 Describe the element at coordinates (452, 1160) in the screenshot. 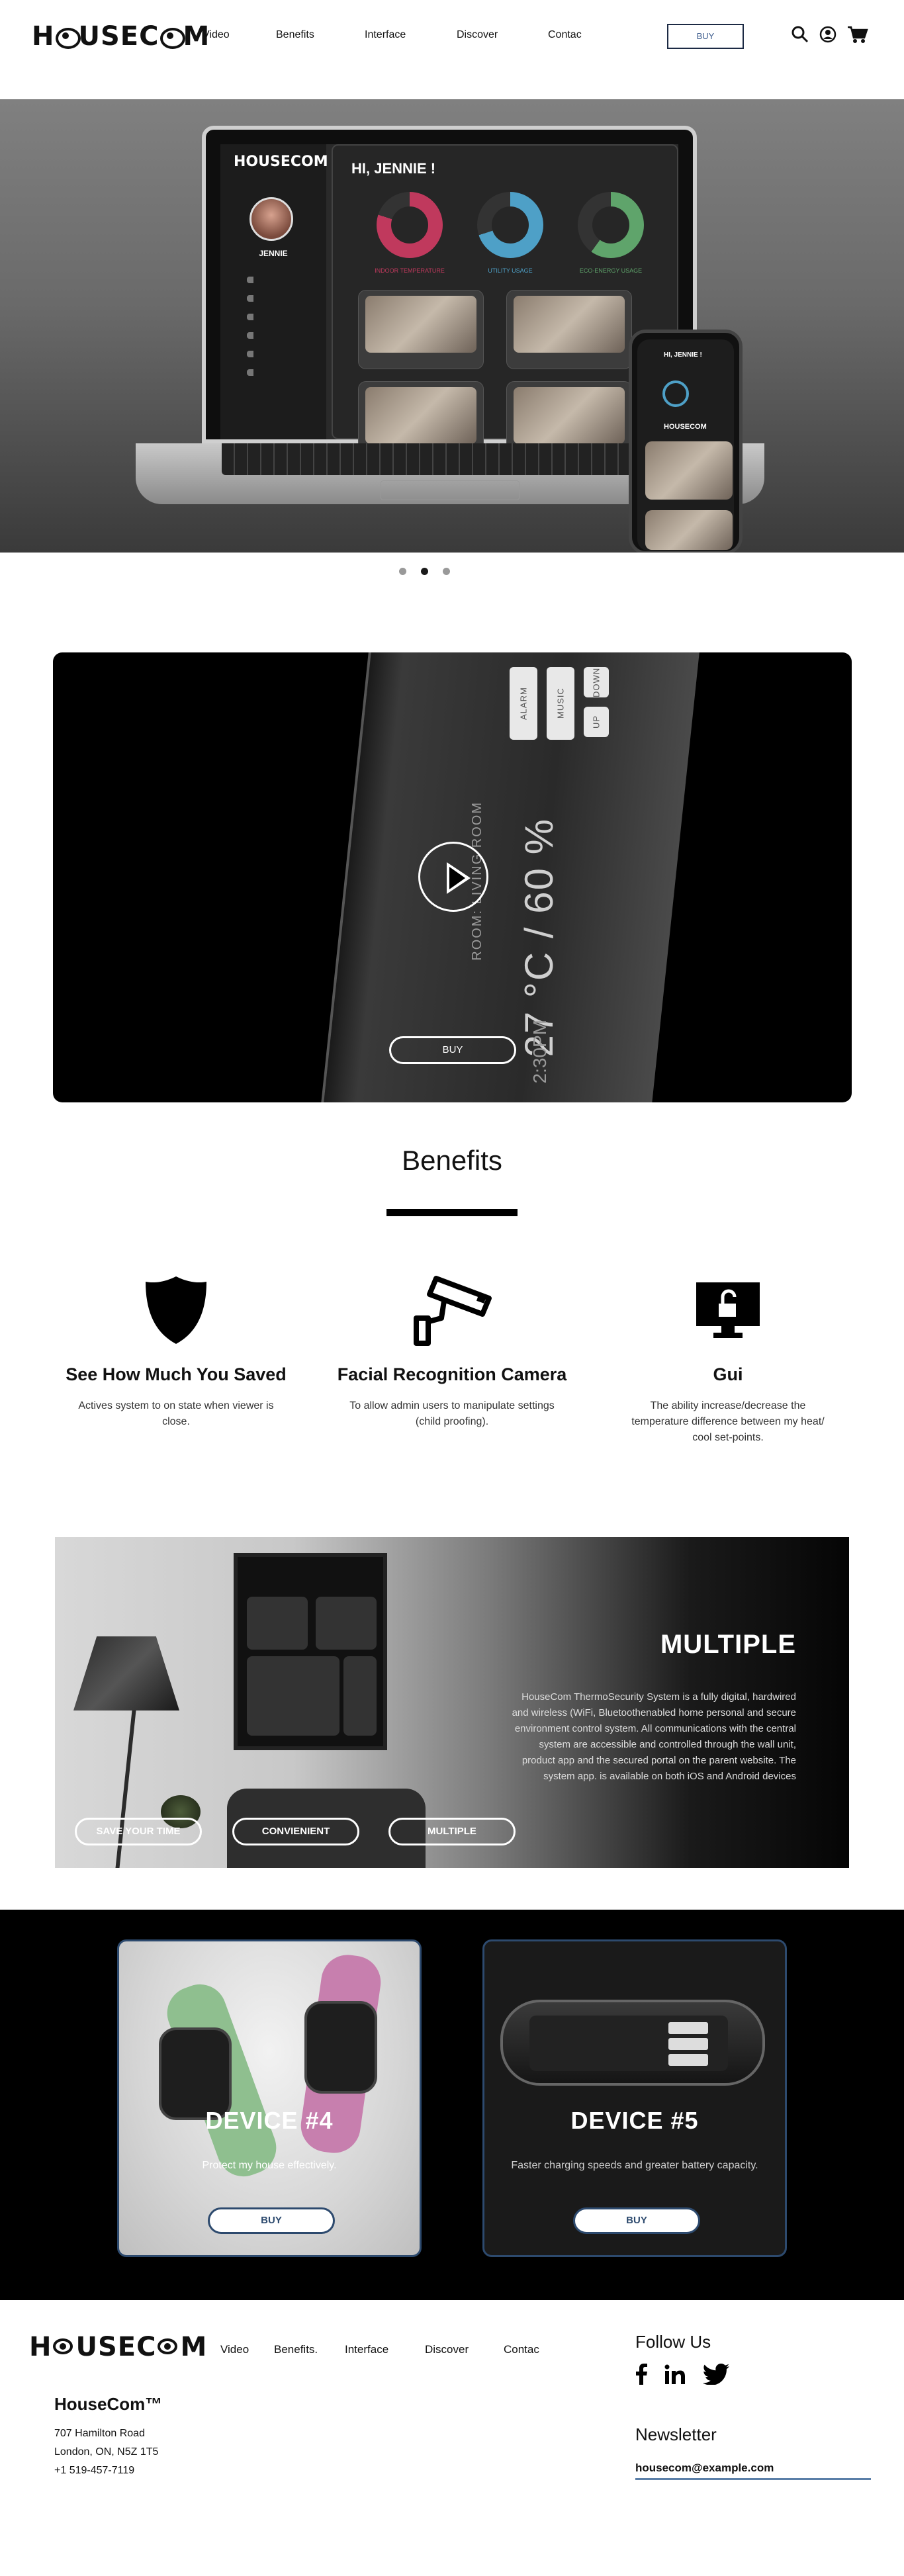

I see `benefits-title: Benefits` at that location.